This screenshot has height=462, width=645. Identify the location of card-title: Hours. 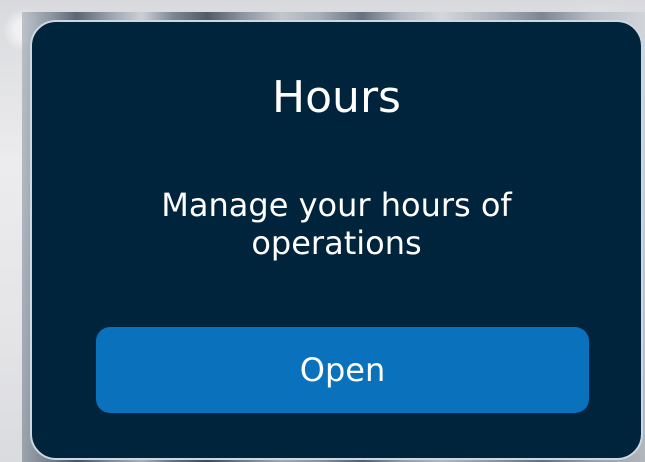
(336, 97).